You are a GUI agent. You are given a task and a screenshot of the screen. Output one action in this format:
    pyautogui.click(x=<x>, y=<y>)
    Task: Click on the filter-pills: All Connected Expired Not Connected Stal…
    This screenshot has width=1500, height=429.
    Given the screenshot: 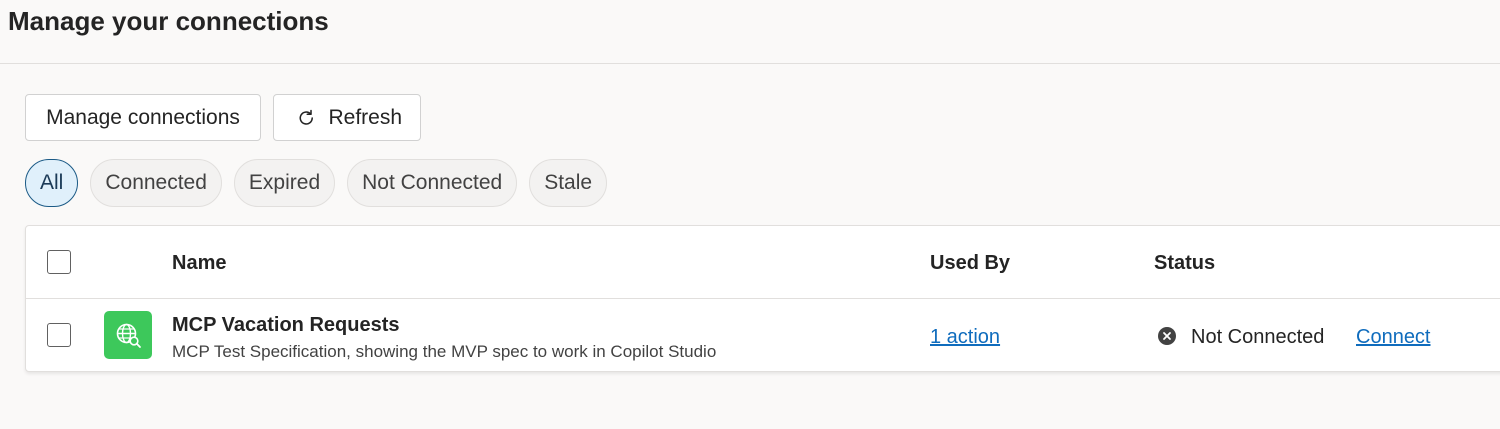 What is the action you would take?
    pyautogui.click(x=316, y=183)
    